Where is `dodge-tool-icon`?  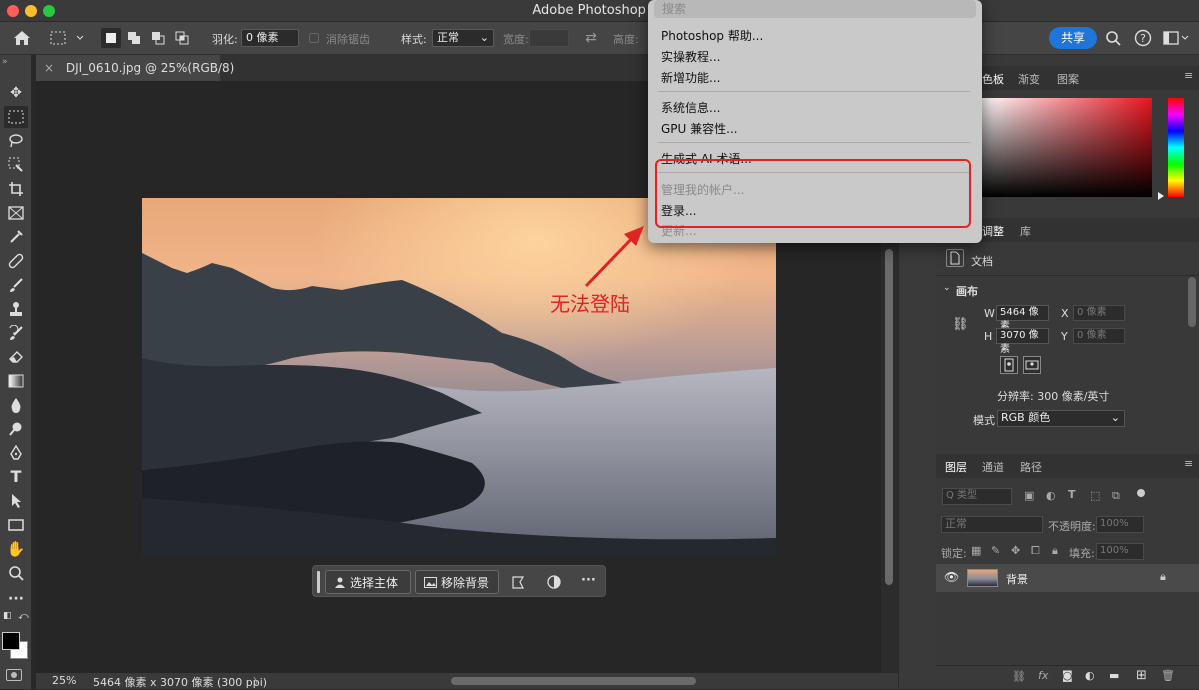
dodge-tool-icon is located at coordinates (16, 429).